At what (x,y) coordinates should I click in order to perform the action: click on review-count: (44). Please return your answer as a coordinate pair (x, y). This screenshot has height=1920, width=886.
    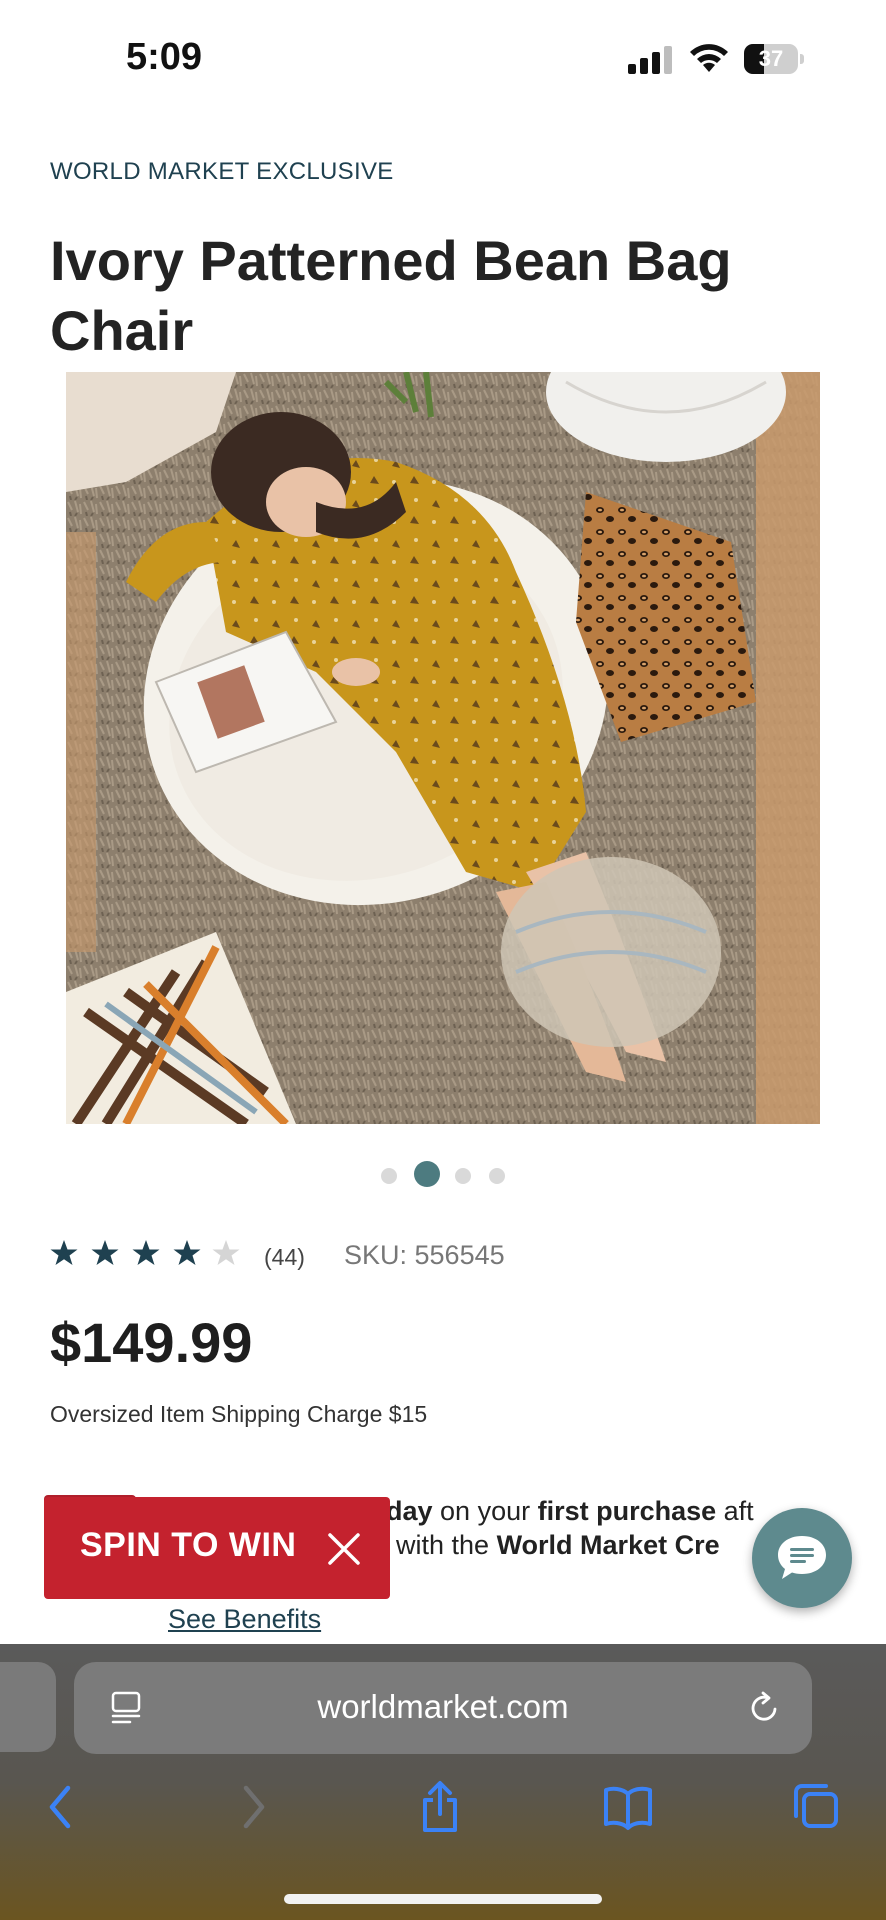
    Looking at the image, I should click on (284, 1257).